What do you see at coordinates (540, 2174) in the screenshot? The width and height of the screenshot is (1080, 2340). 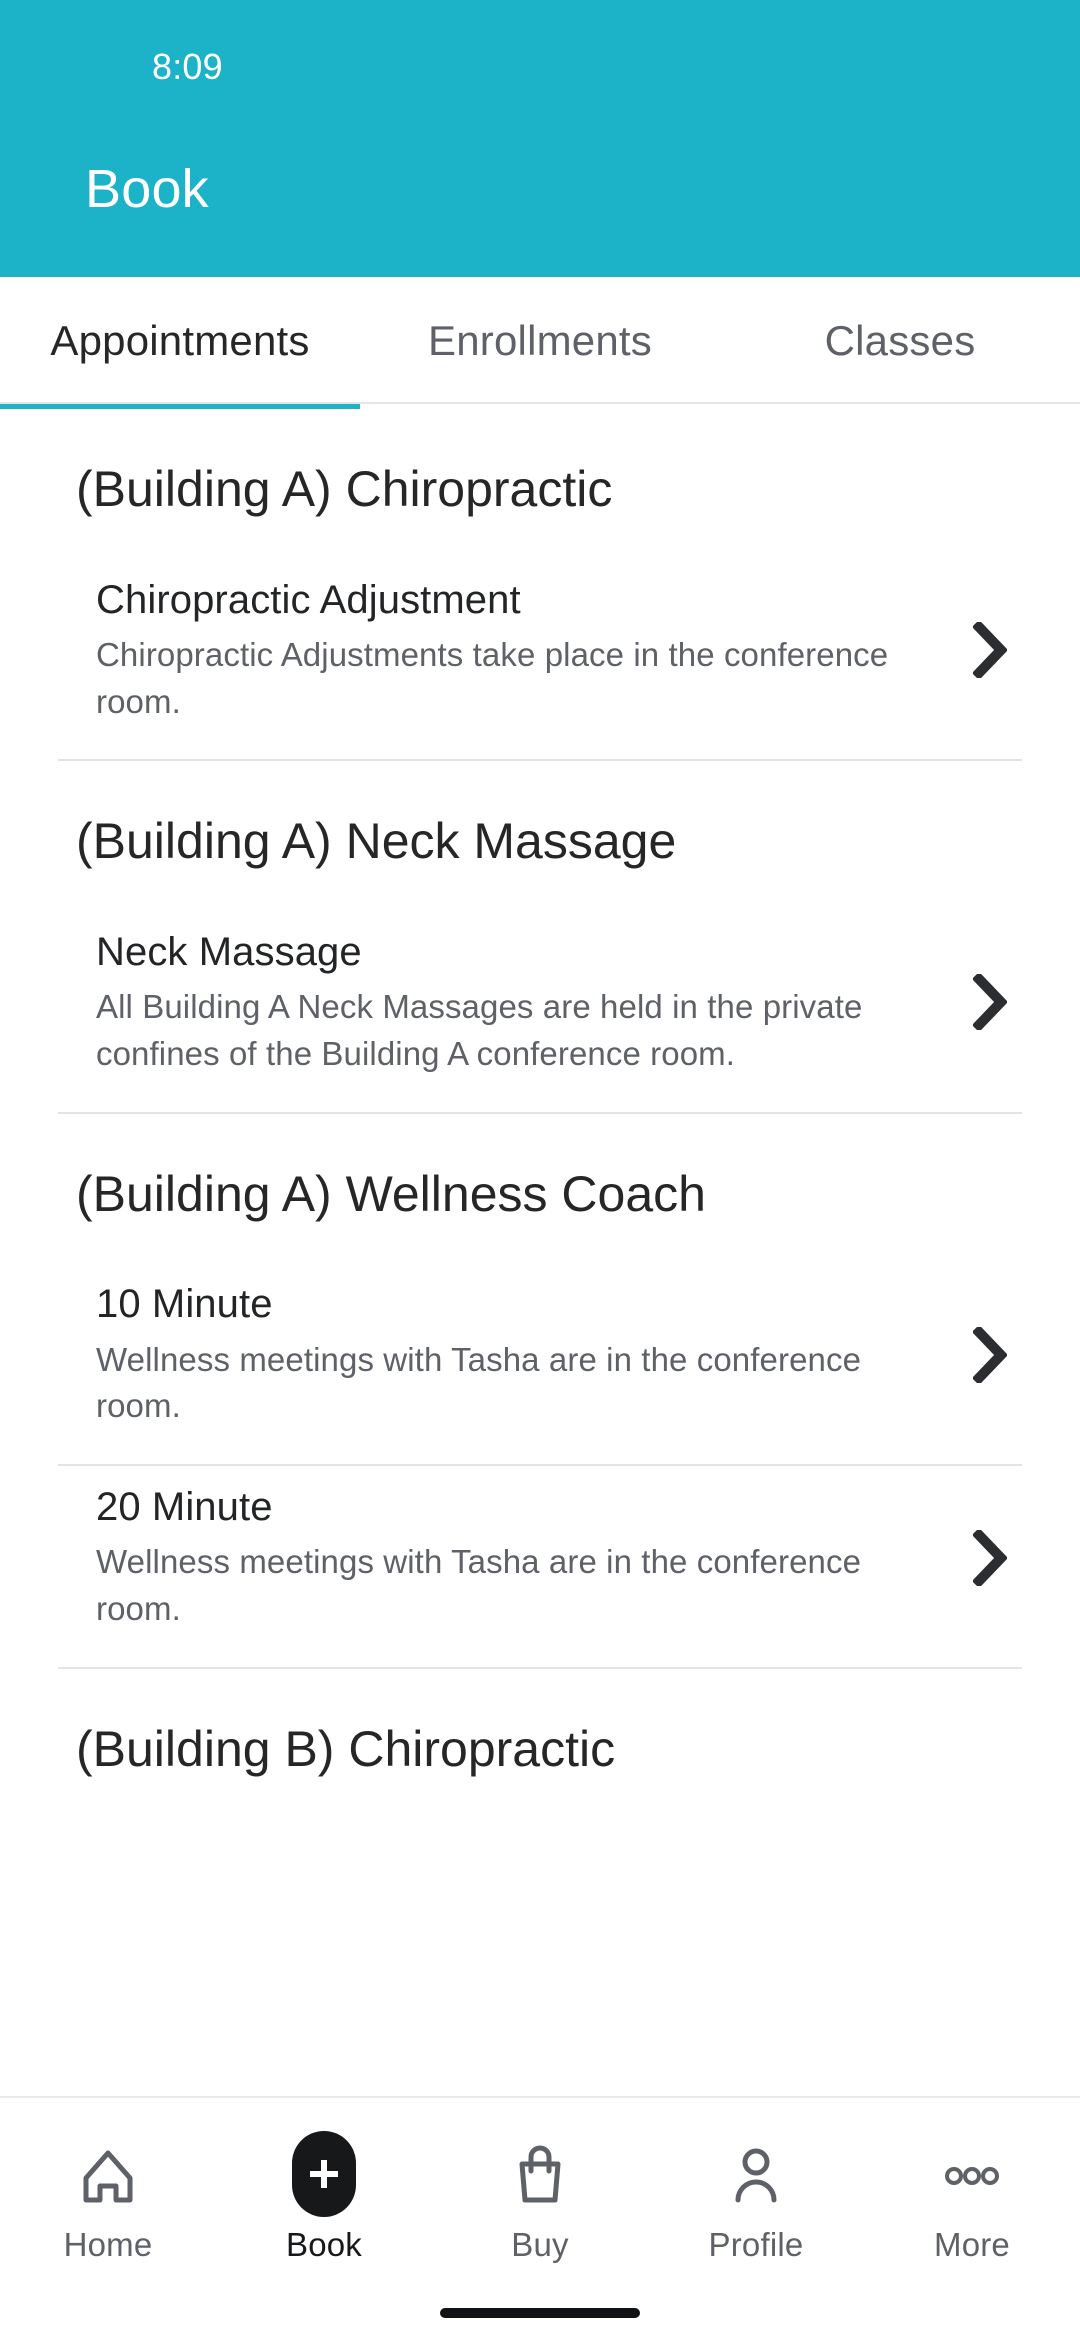 I see `shopping-bag-icon` at bounding box center [540, 2174].